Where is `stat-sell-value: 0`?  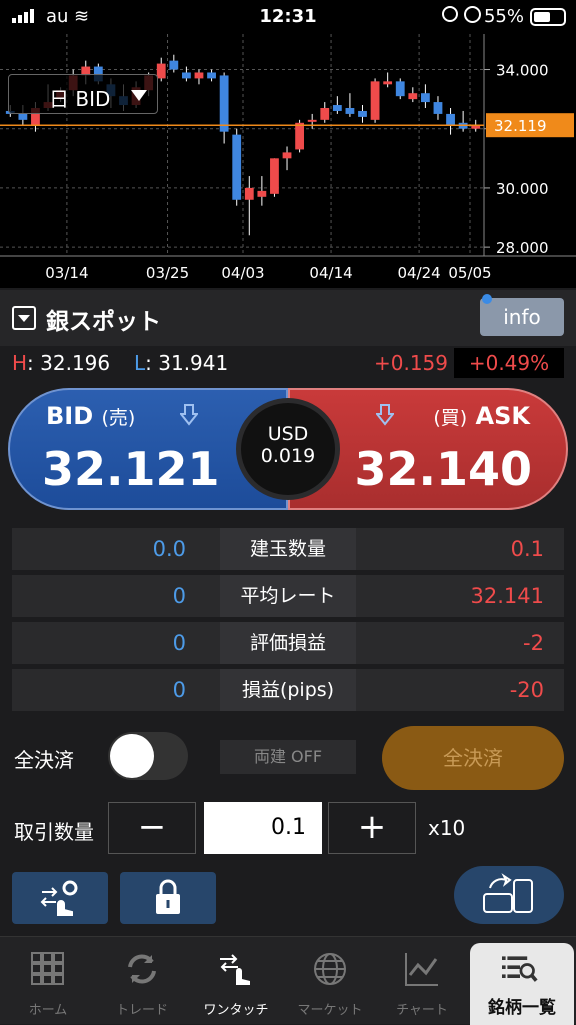 stat-sell-value: 0 is located at coordinates (179, 596).